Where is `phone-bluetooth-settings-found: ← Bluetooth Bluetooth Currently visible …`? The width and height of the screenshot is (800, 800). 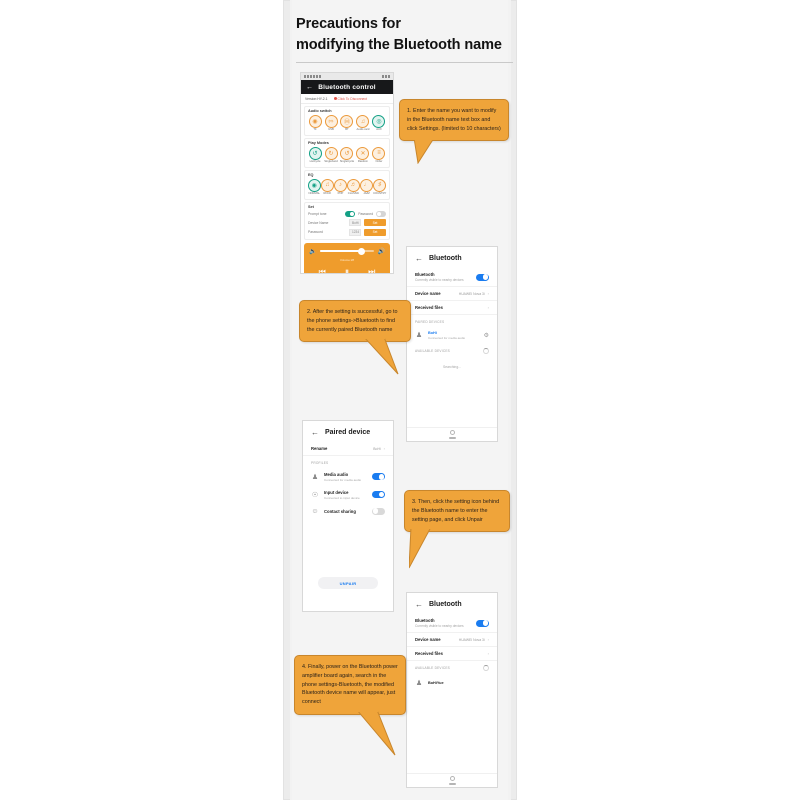 phone-bluetooth-settings-found: ← Bluetooth Bluetooth Currently visible … is located at coordinates (452, 690).